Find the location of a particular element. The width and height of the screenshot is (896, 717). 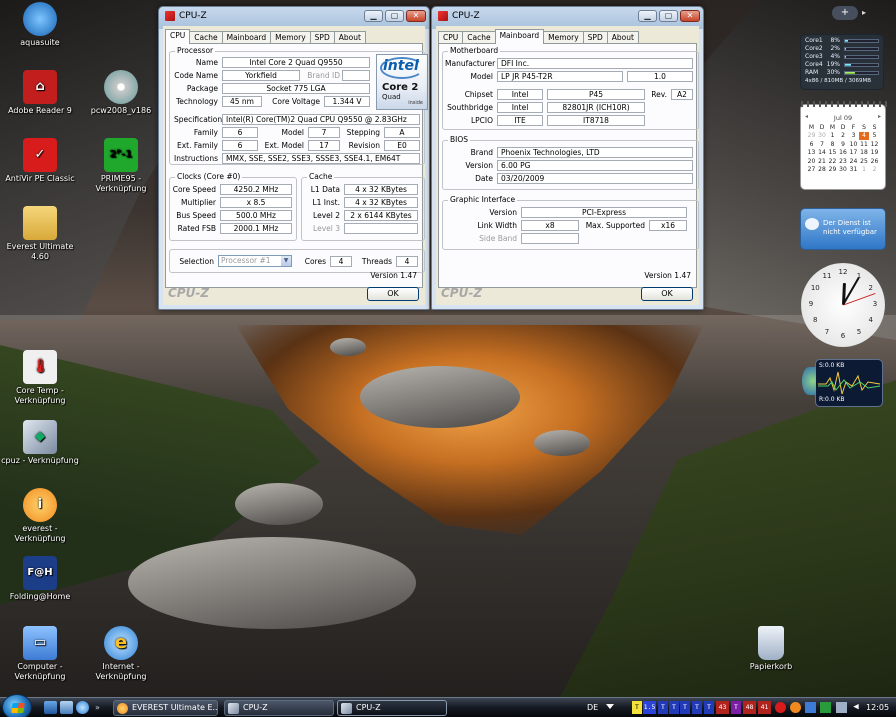

desktop-icon-everest-folder: Everest Ultimate 4.60 is located at coordinates (41, 234).